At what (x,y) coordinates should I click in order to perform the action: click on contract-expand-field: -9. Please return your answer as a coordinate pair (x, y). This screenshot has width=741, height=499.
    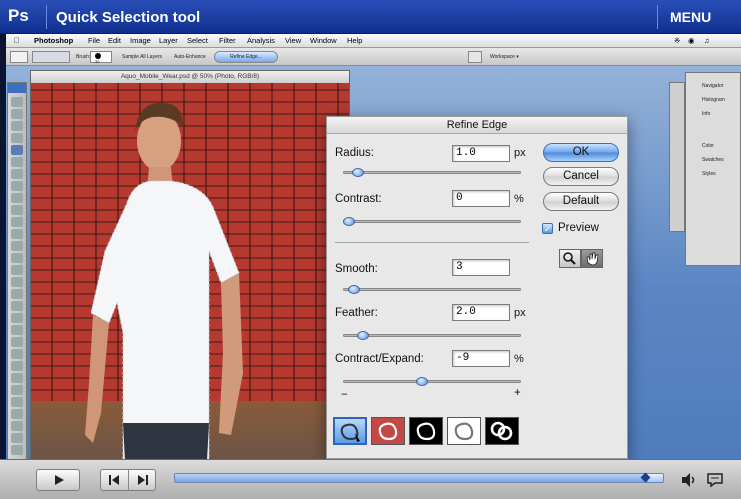
    Looking at the image, I should click on (481, 358).